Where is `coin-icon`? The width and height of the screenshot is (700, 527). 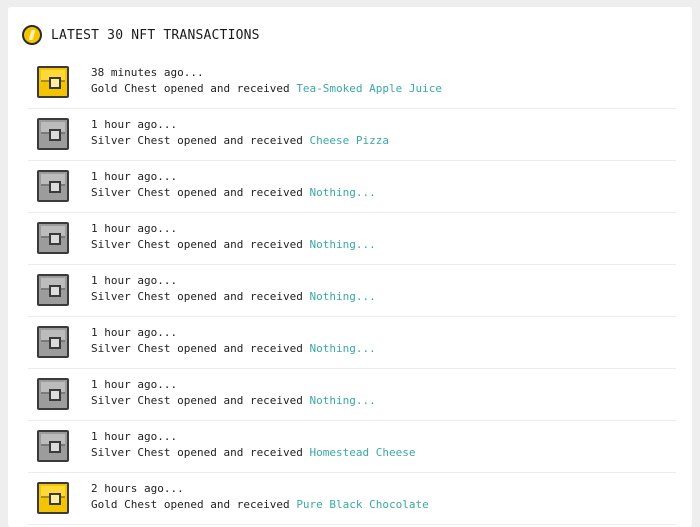
coin-icon is located at coordinates (32, 35).